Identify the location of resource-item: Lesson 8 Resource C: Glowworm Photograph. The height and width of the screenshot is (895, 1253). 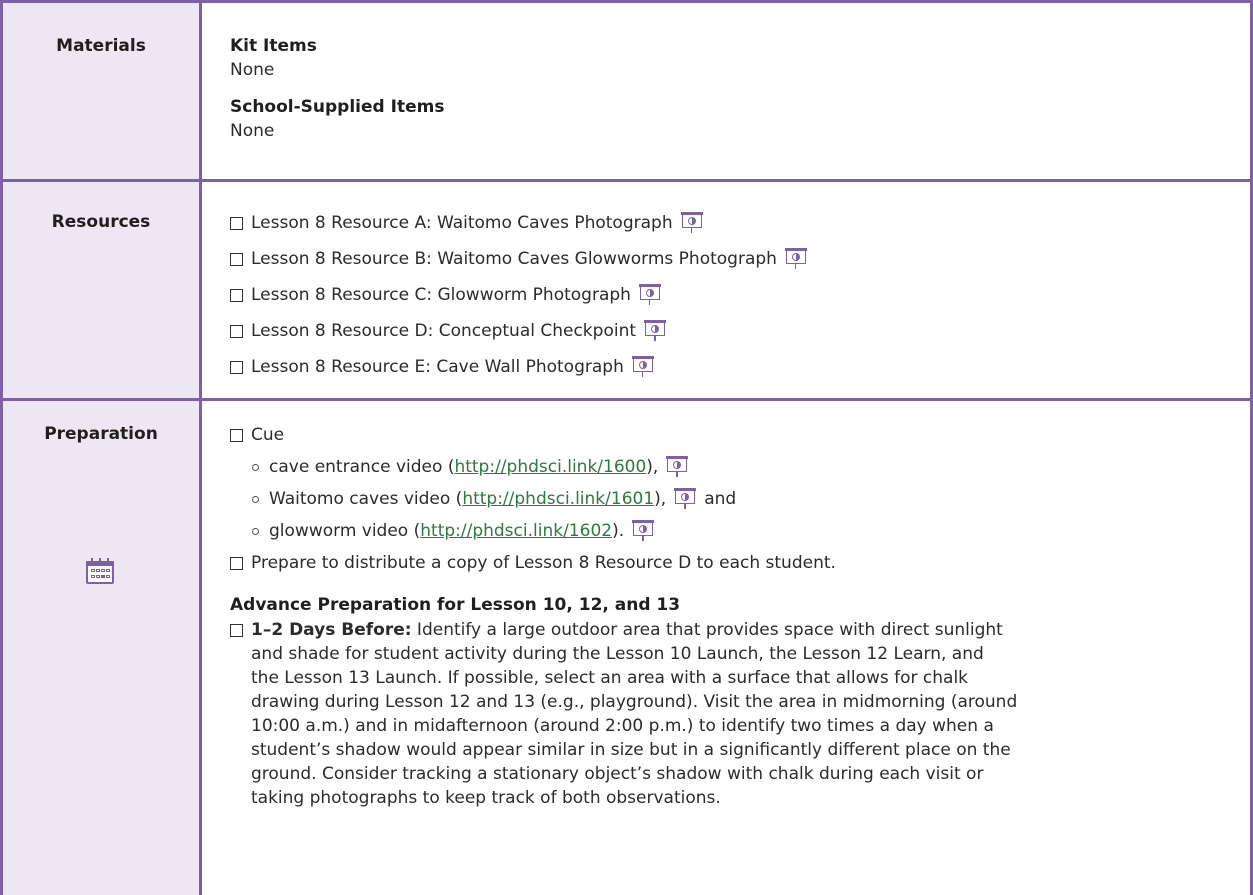
(730, 295).